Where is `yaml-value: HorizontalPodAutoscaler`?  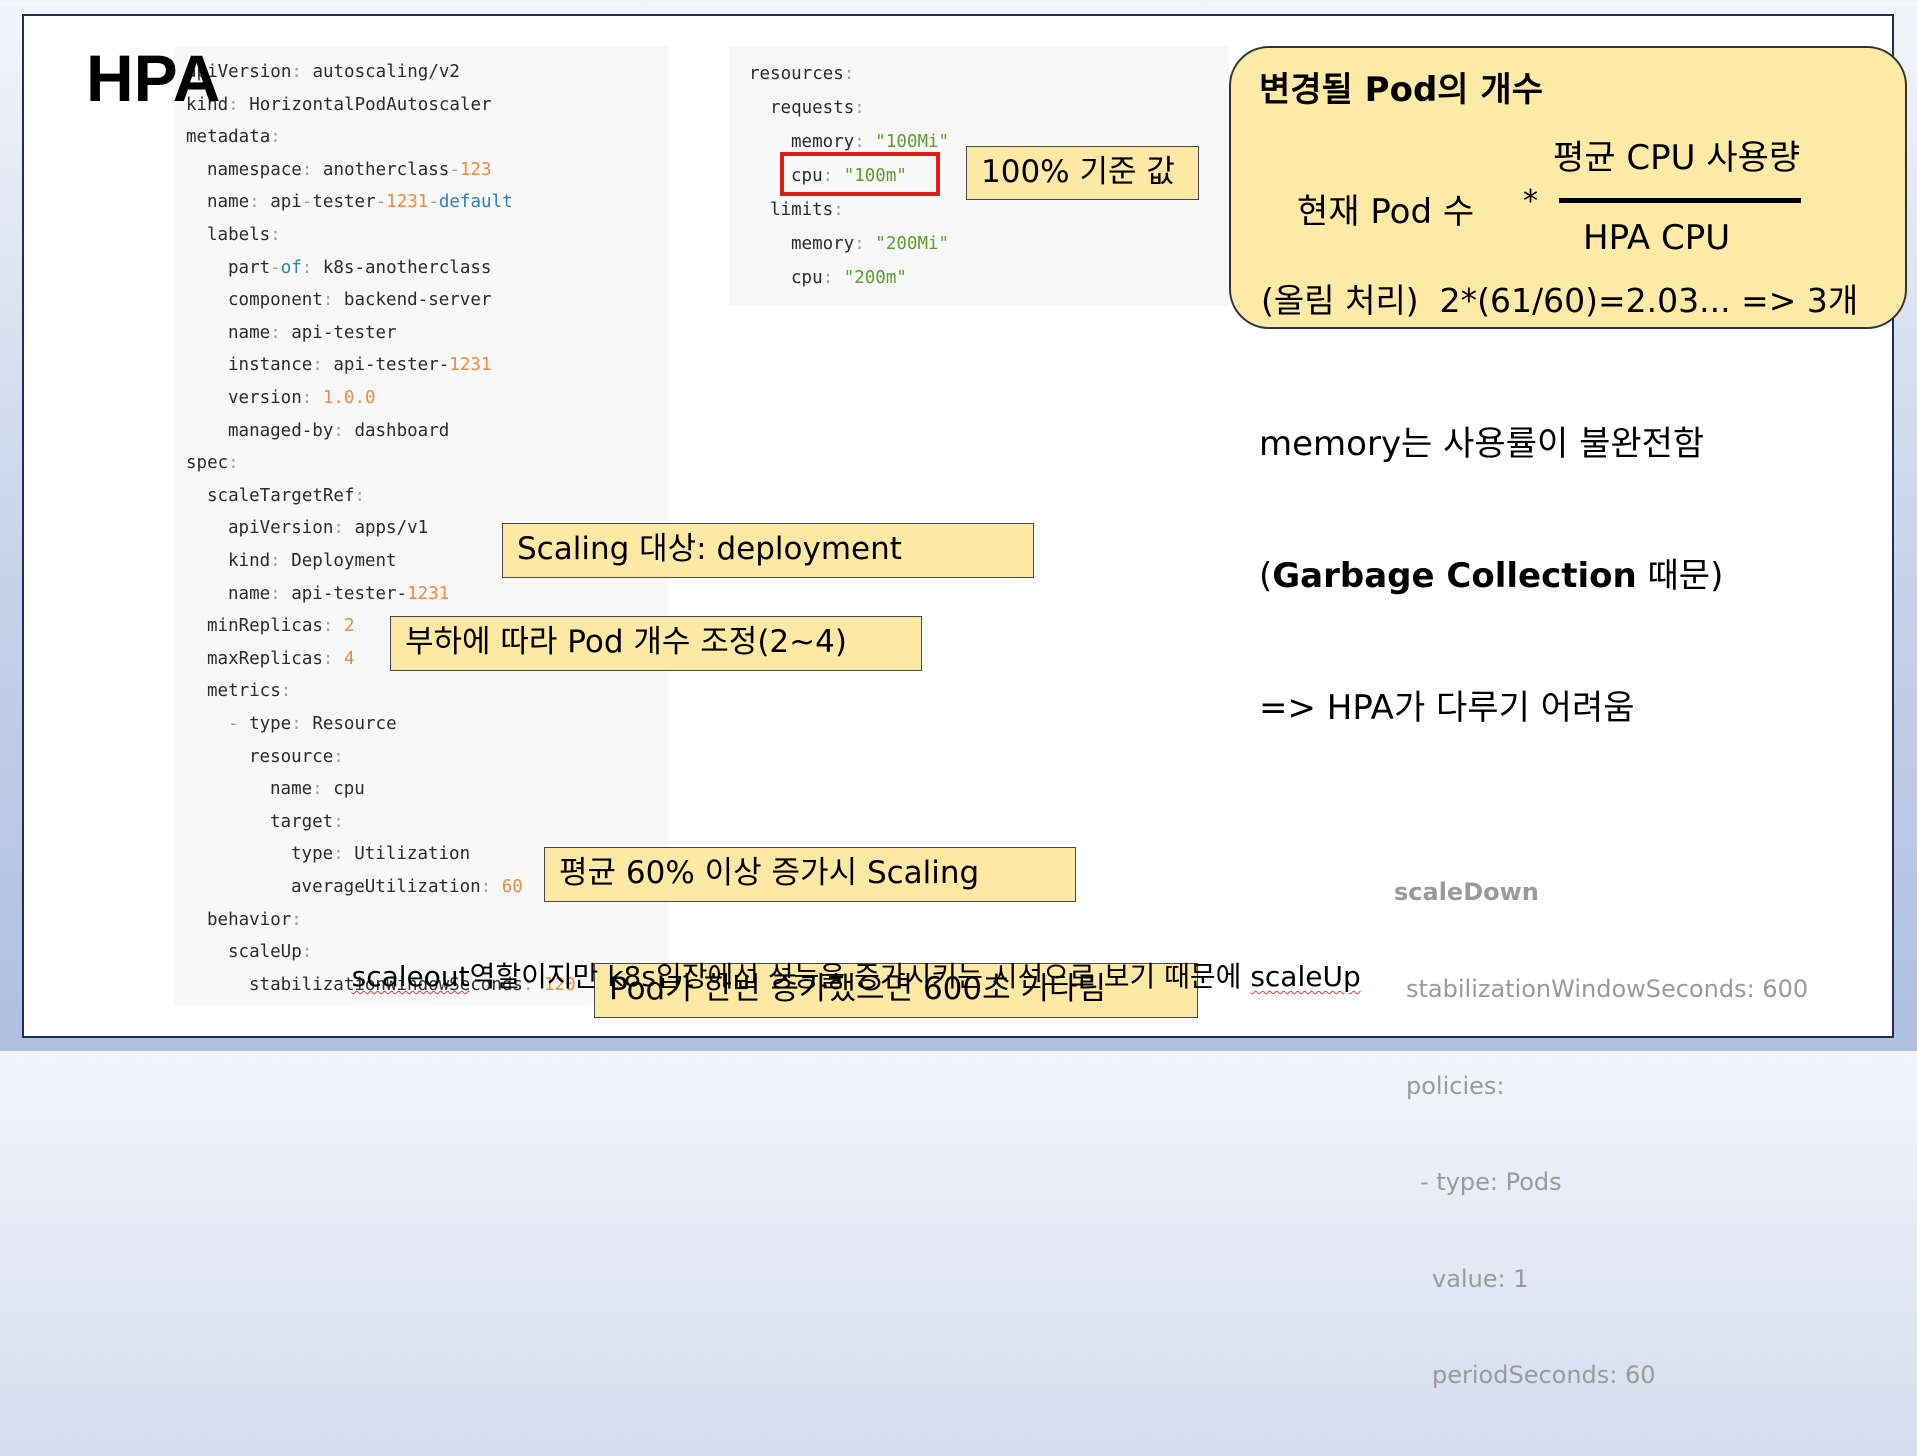 yaml-value: HorizontalPodAutoscaler is located at coordinates (370, 104).